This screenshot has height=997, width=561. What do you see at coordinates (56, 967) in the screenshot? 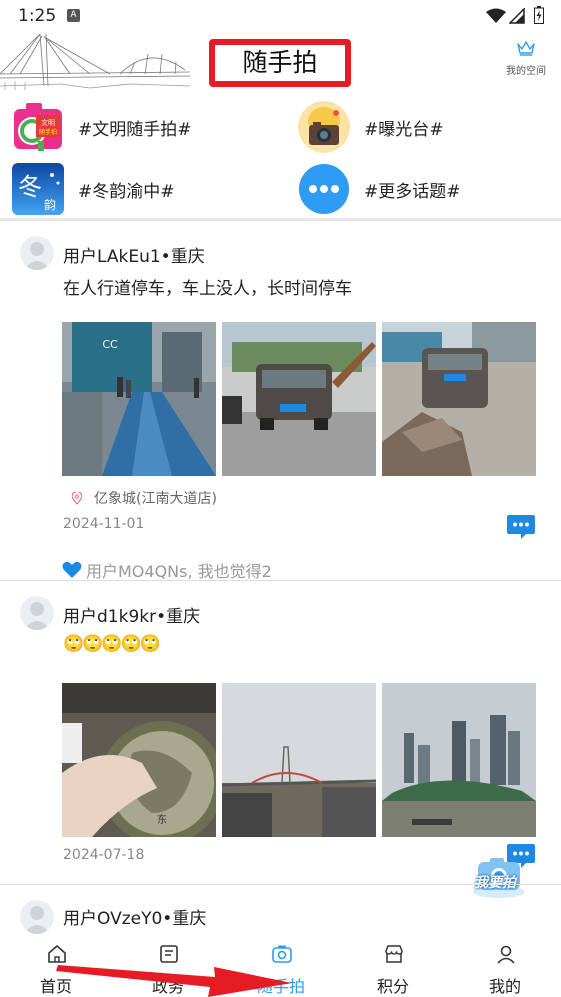
I see `tab-home: 首页` at bounding box center [56, 967].